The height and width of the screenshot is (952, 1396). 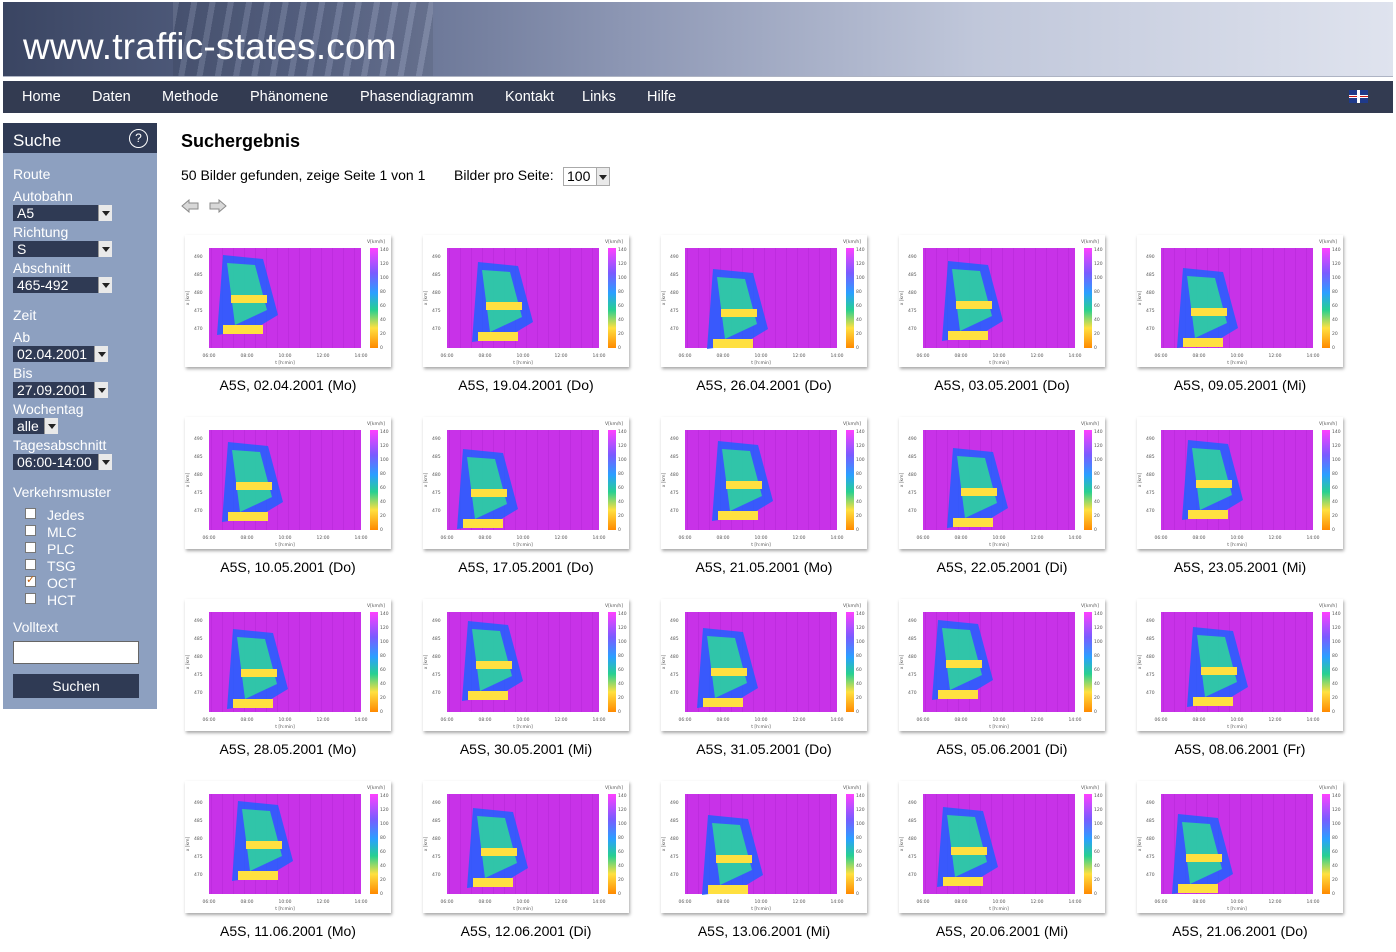 What do you see at coordinates (526, 749) in the screenshot?
I see `result-caption: A5S, 30.05.2001 (Mi)` at bounding box center [526, 749].